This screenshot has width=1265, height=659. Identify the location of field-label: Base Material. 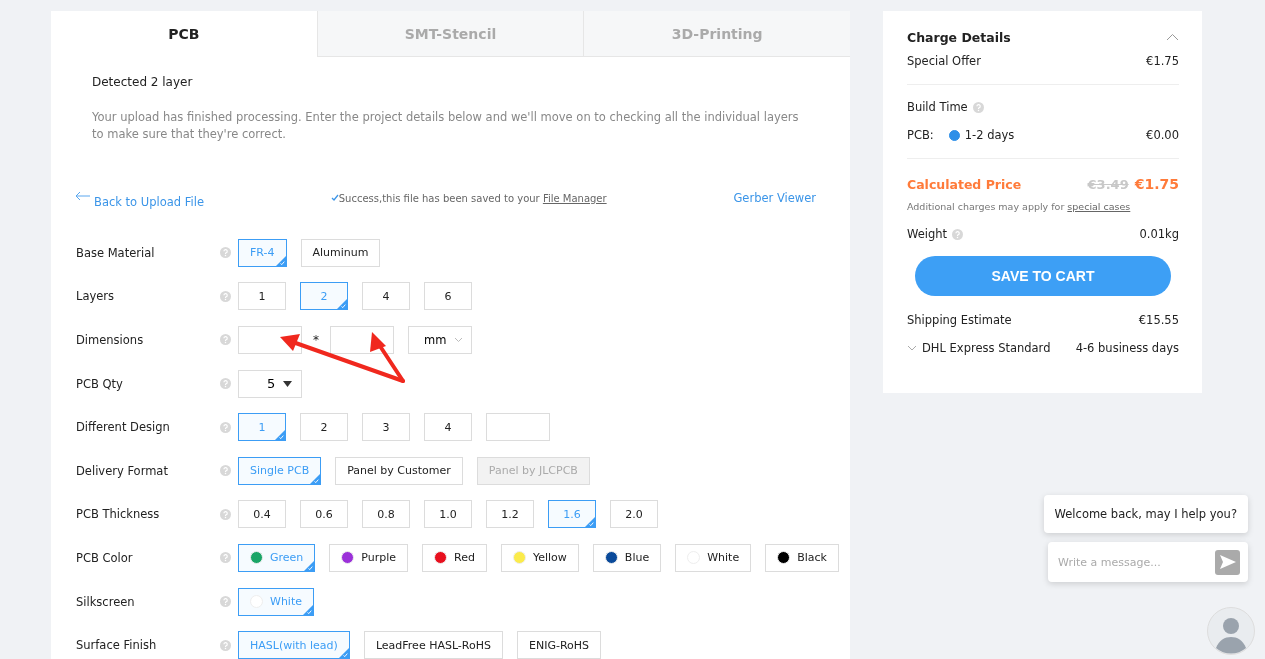
(116, 252).